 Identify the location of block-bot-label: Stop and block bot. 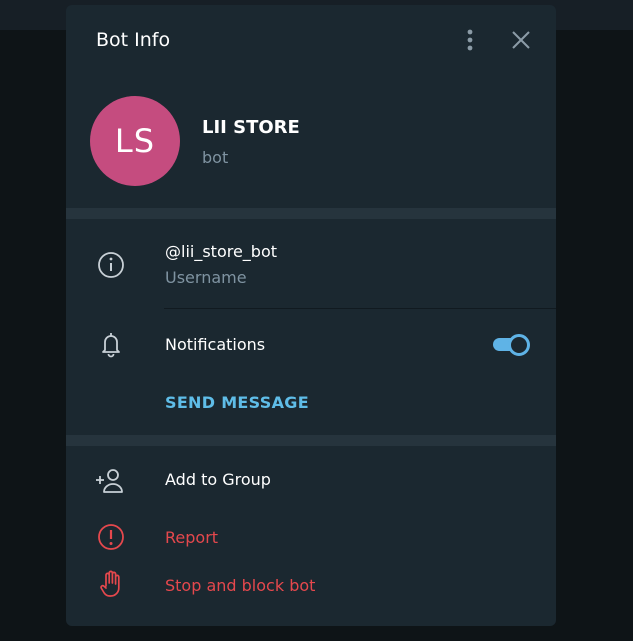
(240, 585).